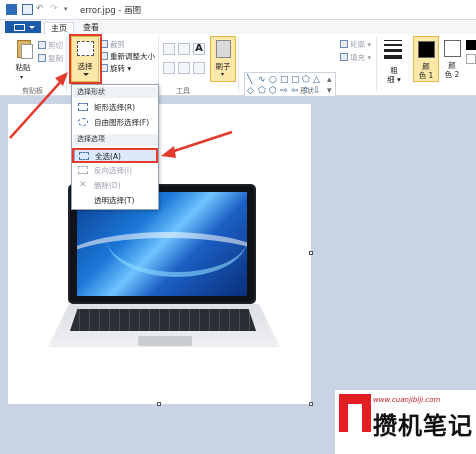 Image resolution: width=476 pixels, height=454 pixels. What do you see at coordinates (344, 57) in the screenshot?
I see `fill-icon` at bounding box center [344, 57].